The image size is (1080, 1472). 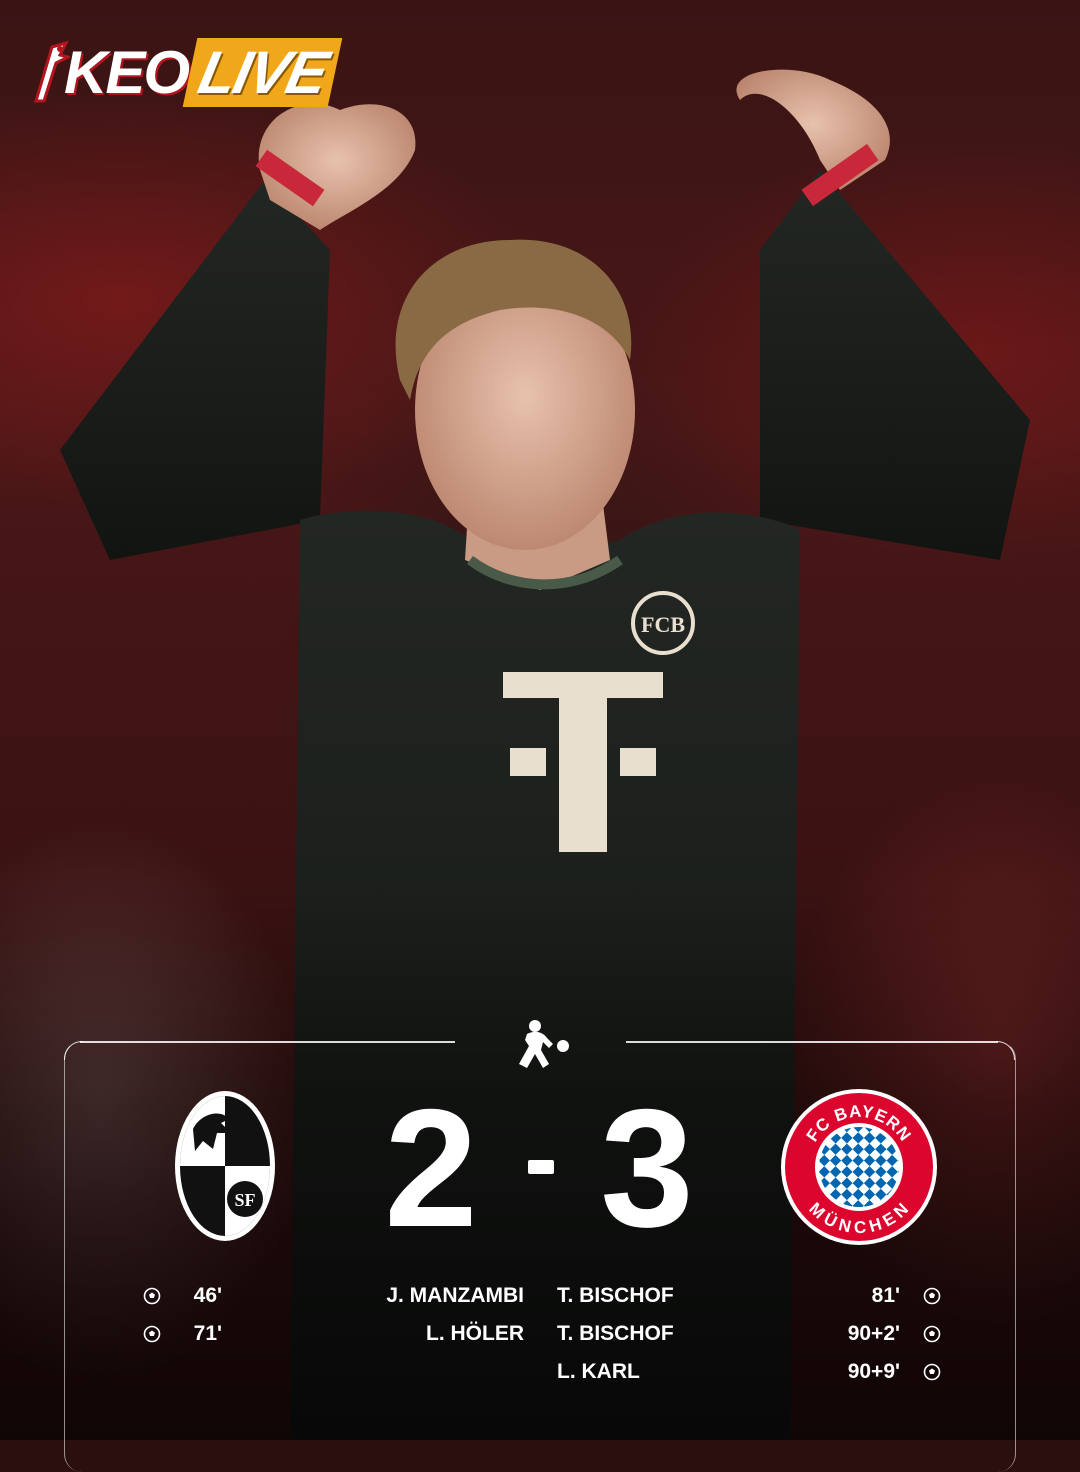 What do you see at coordinates (598, 1371) in the screenshot?
I see `away-goal-scorer-3: L. KARL` at bounding box center [598, 1371].